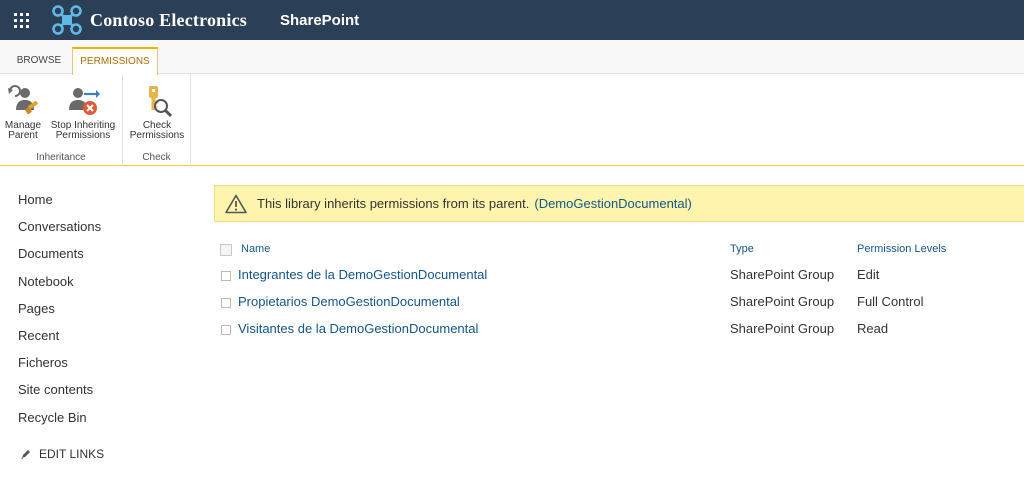  What do you see at coordinates (868, 274) in the screenshot?
I see `permission-level: Edit` at bounding box center [868, 274].